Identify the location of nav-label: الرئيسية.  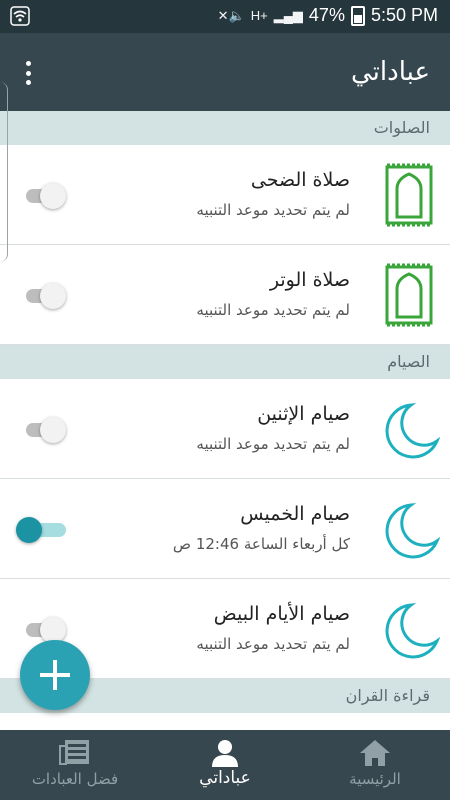
(375, 779).